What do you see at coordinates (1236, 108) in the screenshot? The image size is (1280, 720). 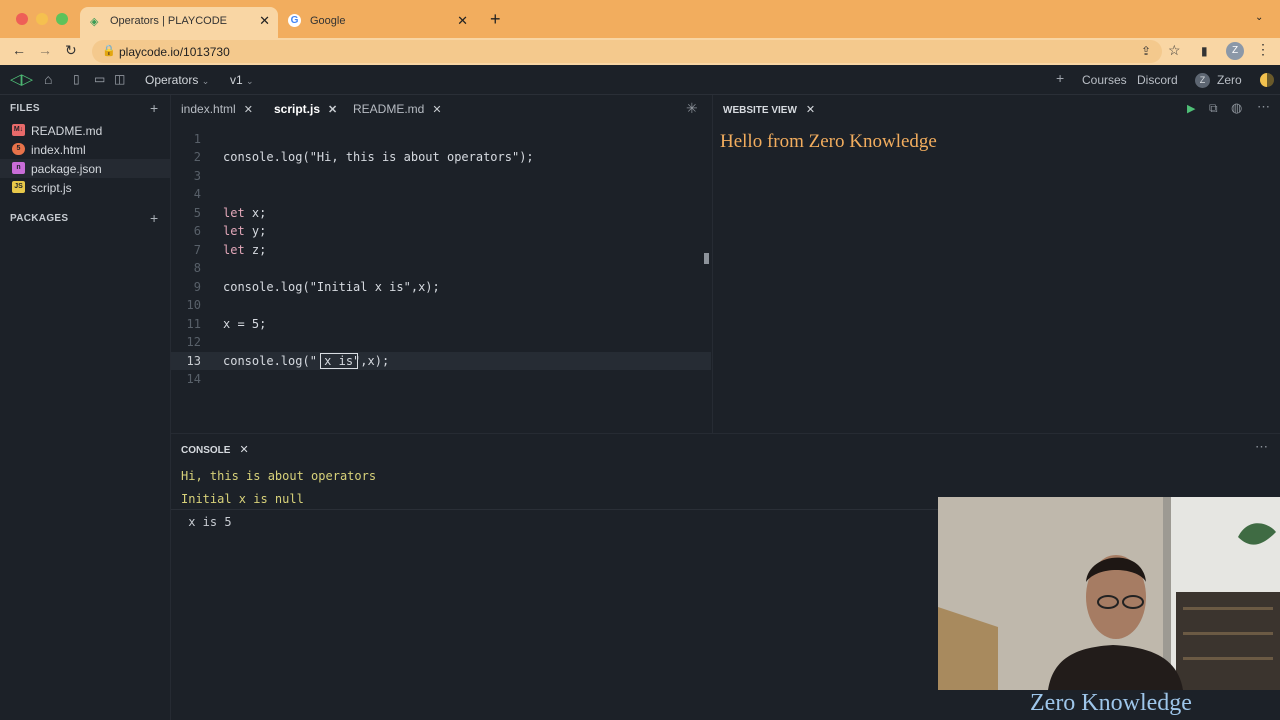 I see `globe-icon: ◍` at bounding box center [1236, 108].